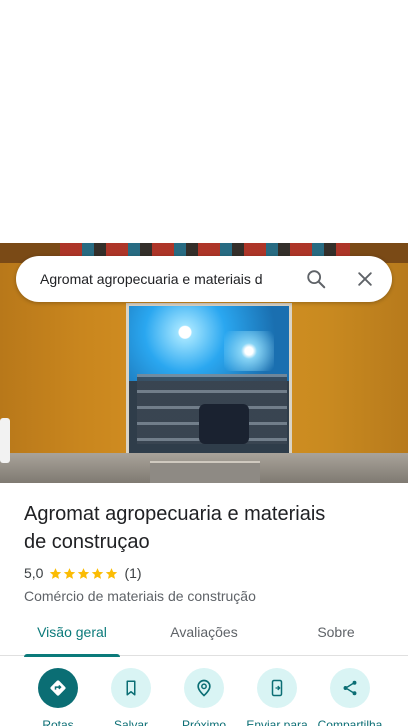 The width and height of the screenshot is (408, 726). Describe the element at coordinates (209, 378) in the screenshot. I see `photo-store-entrance` at that location.